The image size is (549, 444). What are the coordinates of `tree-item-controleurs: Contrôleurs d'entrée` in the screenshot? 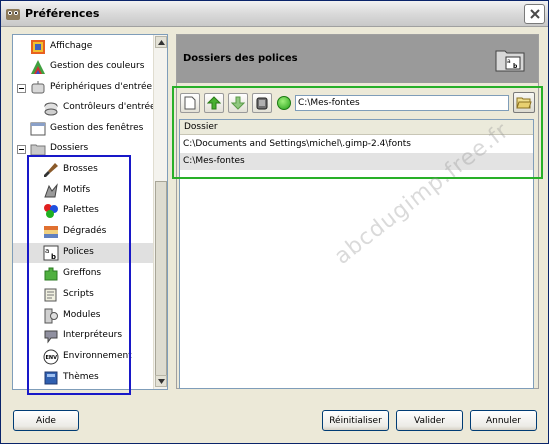 It's located at (84, 108).